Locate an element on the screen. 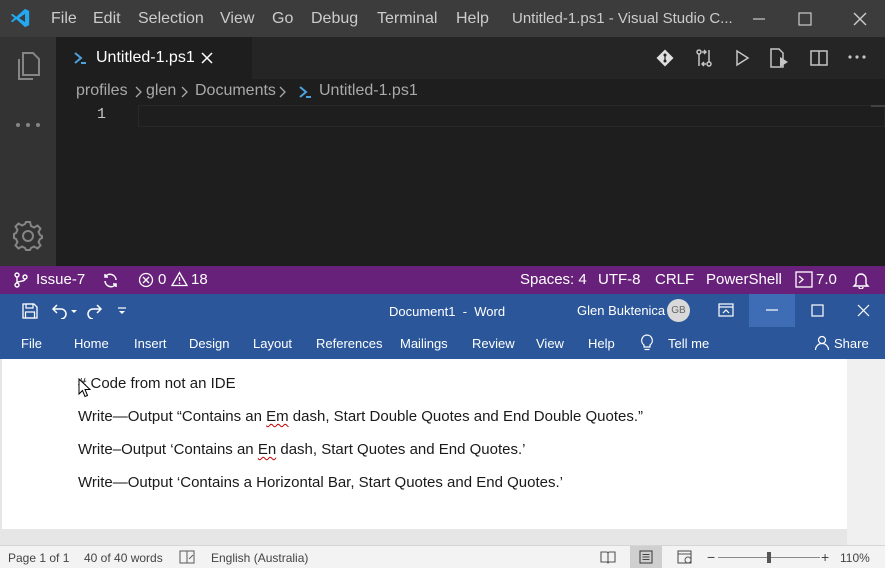 Image resolution: width=885 pixels, height=568 pixels. more-actions-icon is located at coordinates (28, 125).